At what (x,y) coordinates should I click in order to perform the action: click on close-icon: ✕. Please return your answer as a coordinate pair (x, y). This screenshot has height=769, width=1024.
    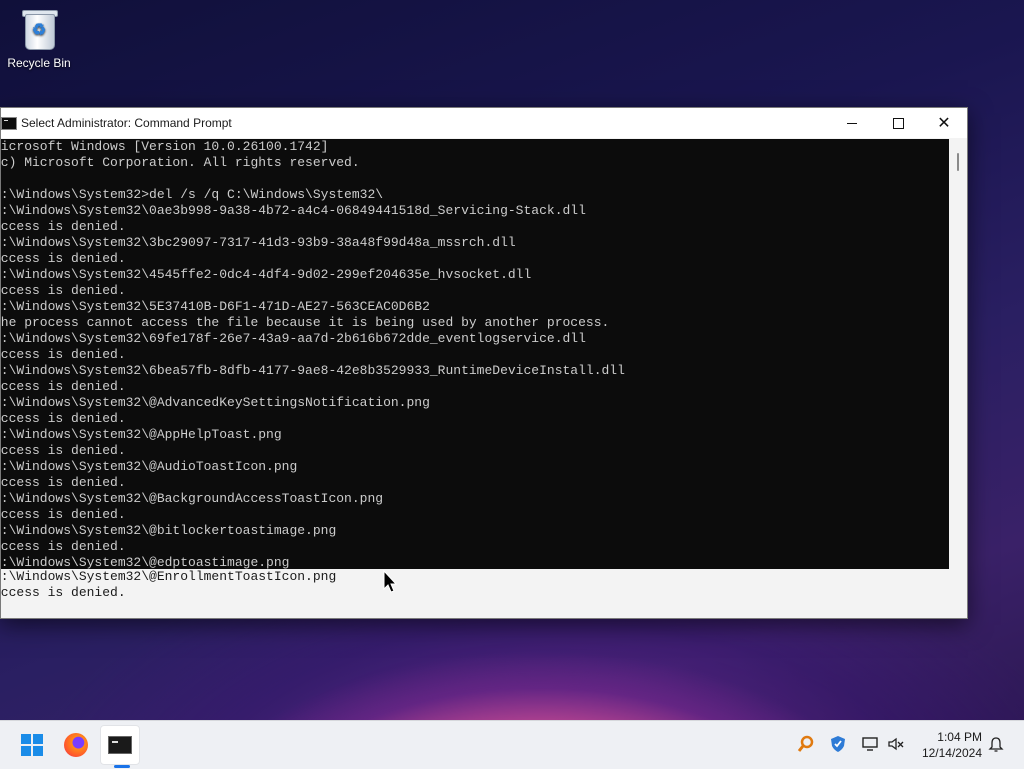
    Looking at the image, I should click on (944, 122).